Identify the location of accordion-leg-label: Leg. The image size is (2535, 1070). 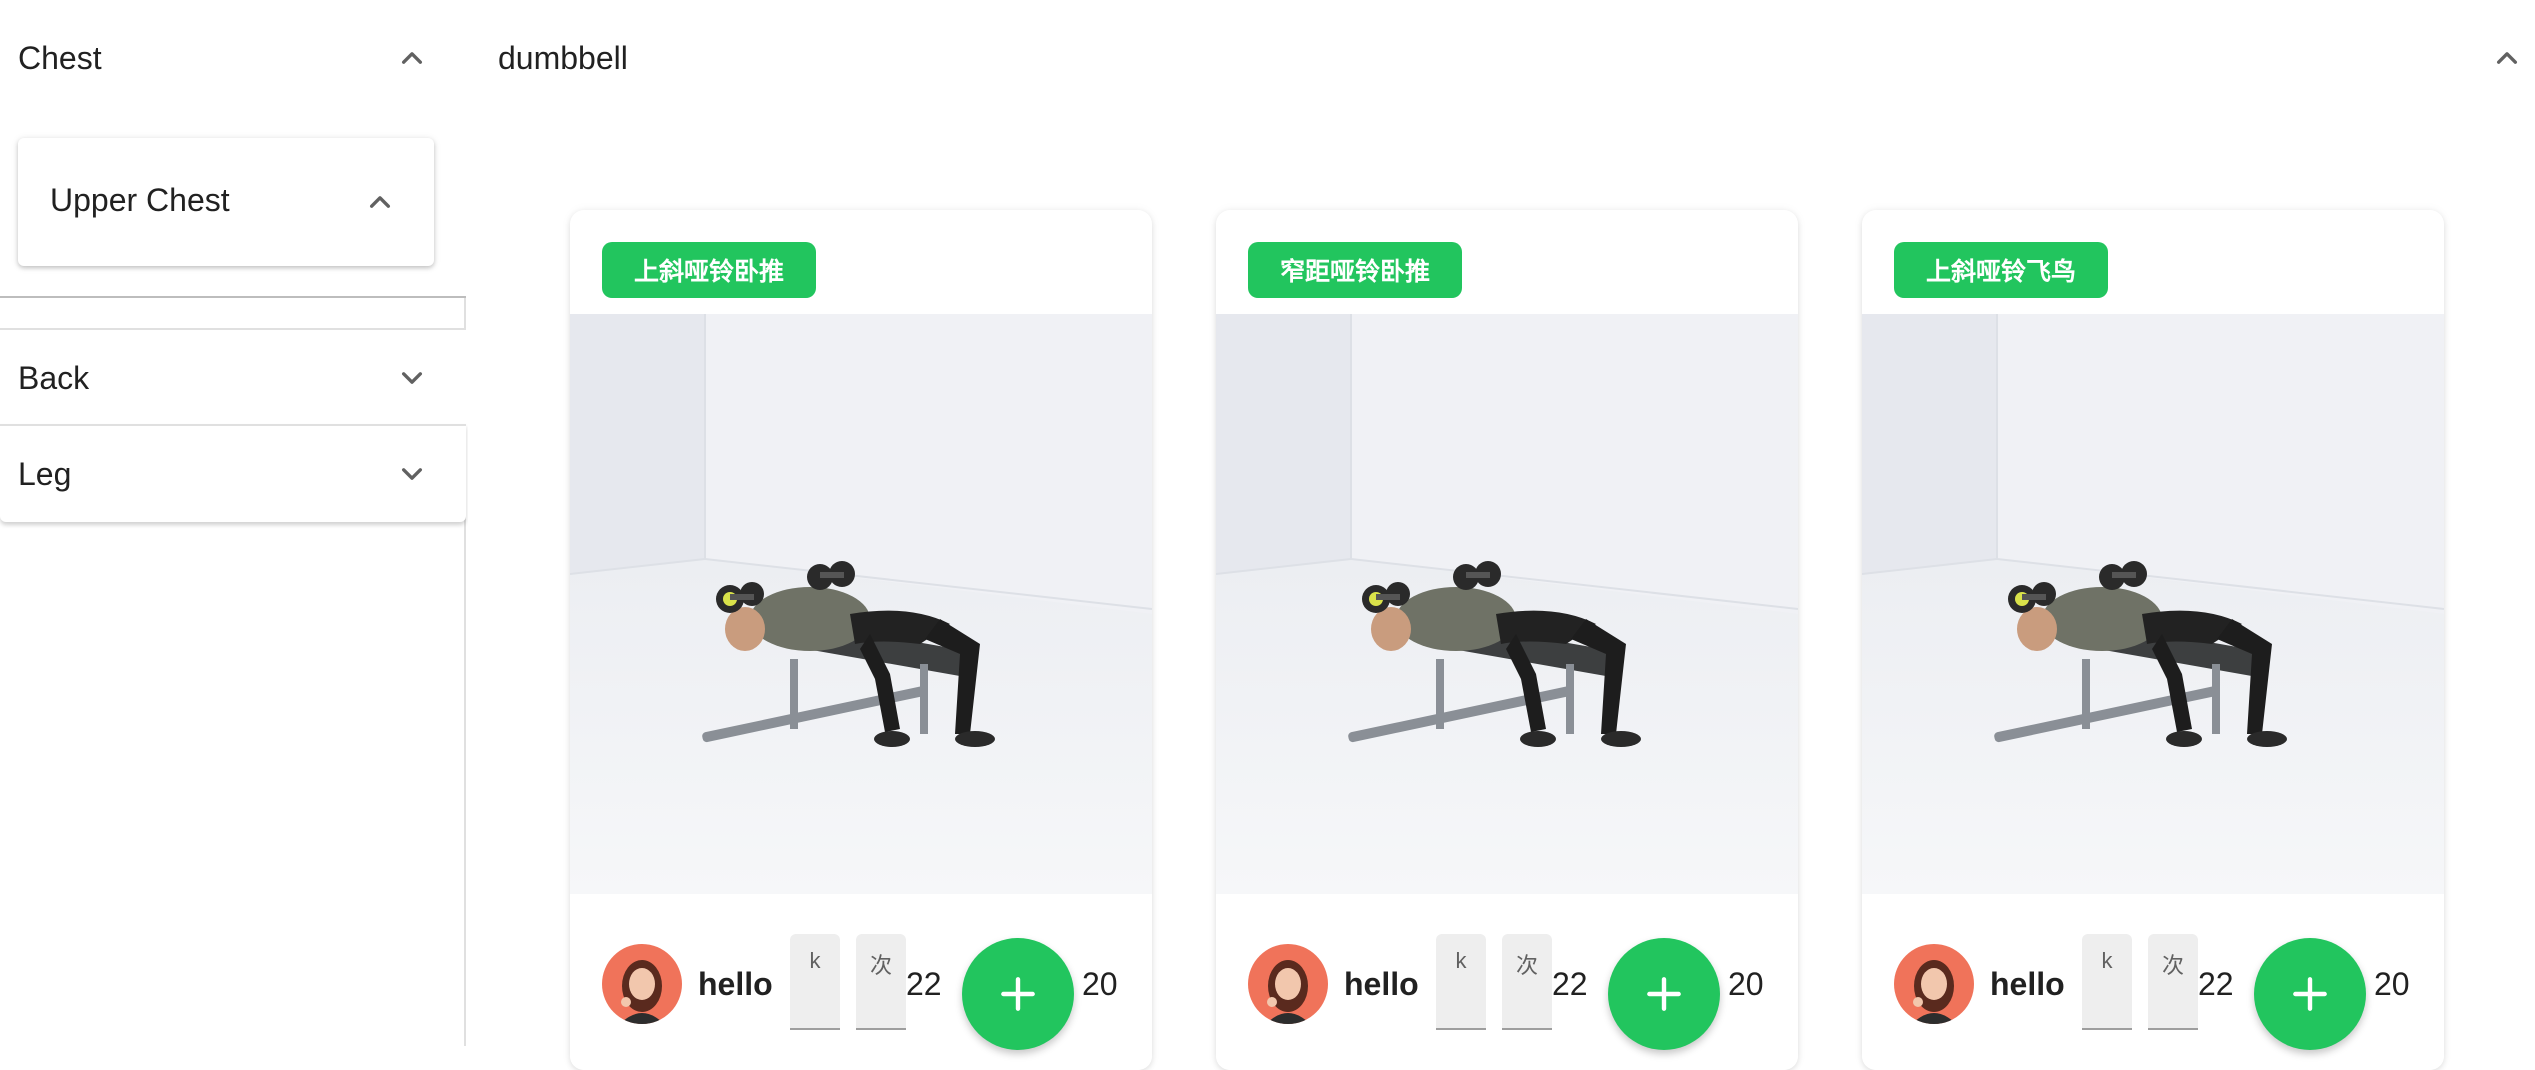
(45, 473).